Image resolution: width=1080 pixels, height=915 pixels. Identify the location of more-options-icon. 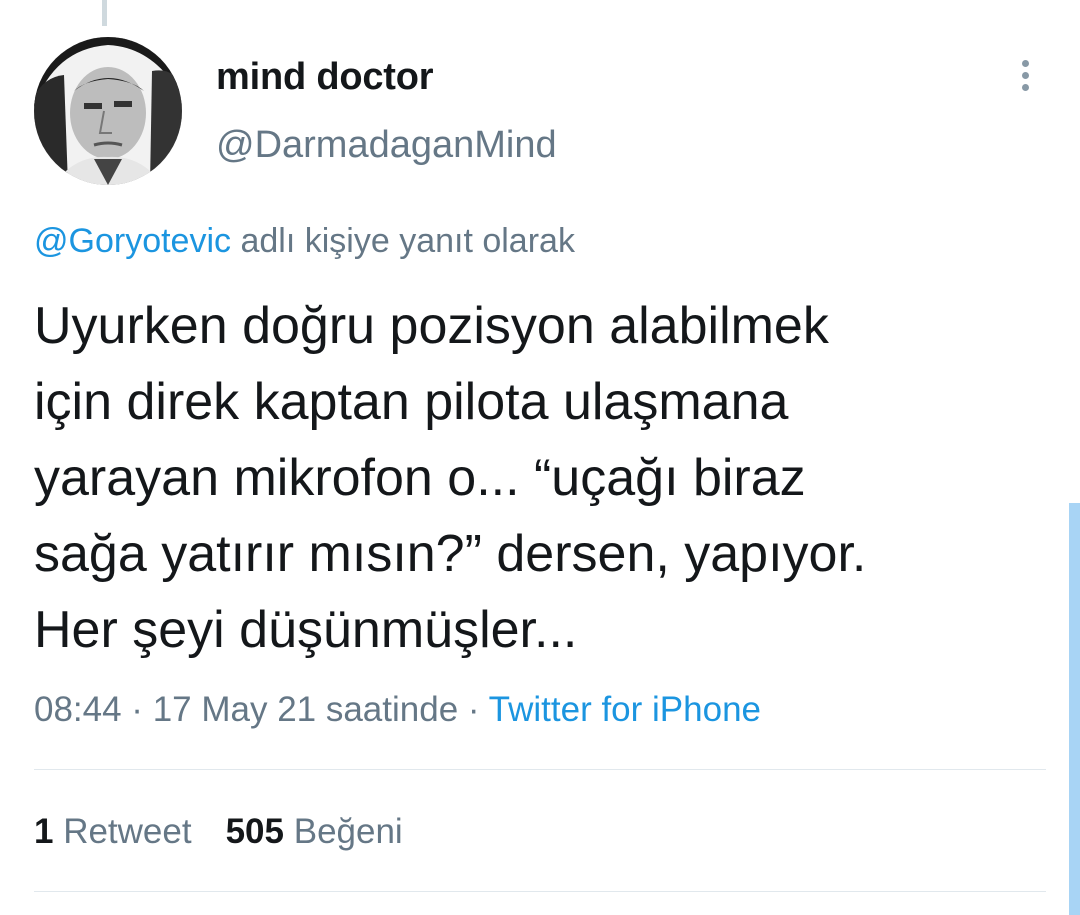
(1025, 80).